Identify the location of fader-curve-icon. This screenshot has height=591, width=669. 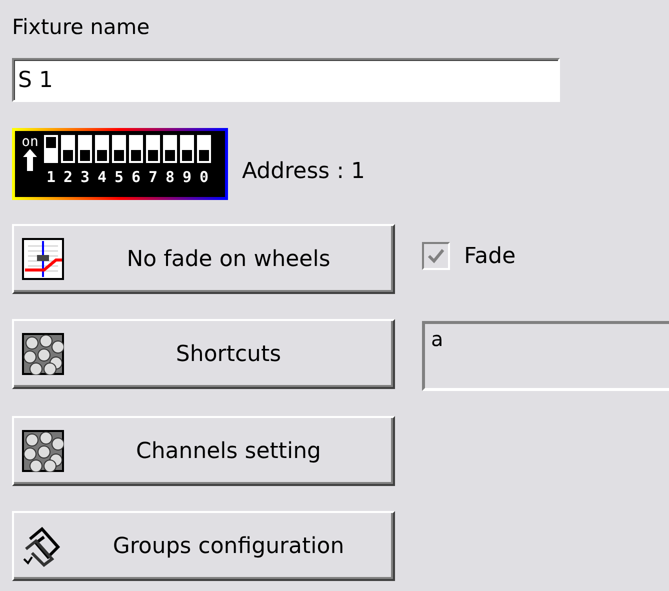
(43, 259).